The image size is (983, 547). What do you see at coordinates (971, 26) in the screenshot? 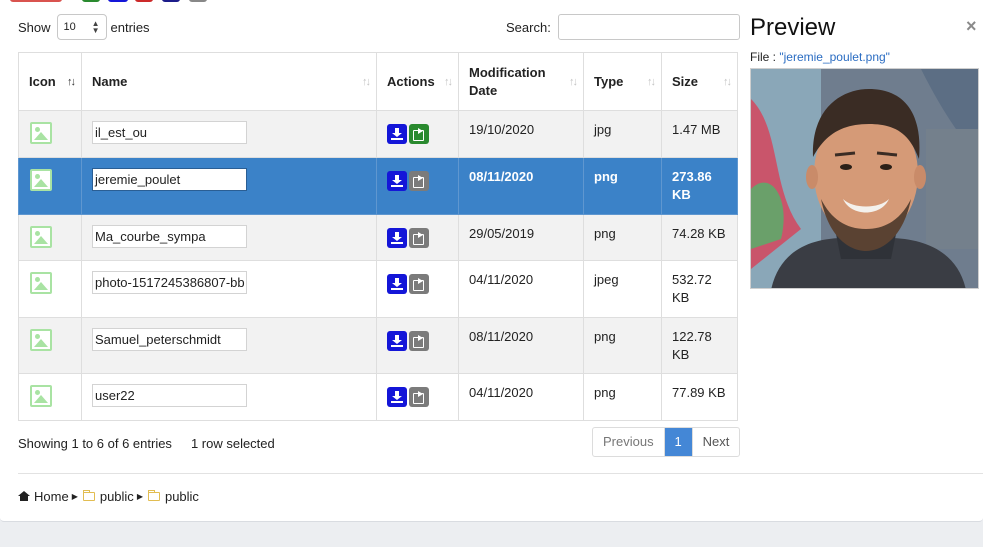
I see `close-icon: ×` at bounding box center [971, 26].